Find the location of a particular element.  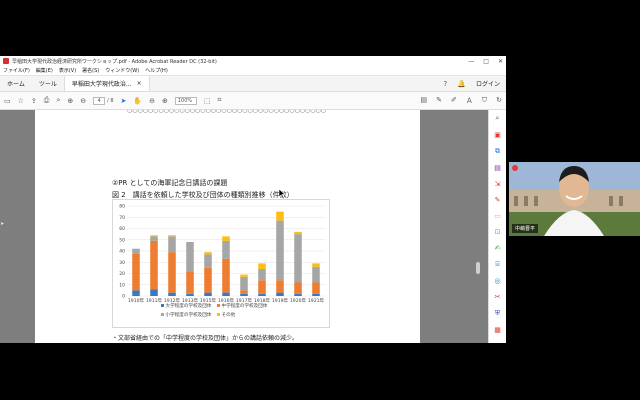

zoom-out-icon: ⊖ is located at coordinates (152, 101).